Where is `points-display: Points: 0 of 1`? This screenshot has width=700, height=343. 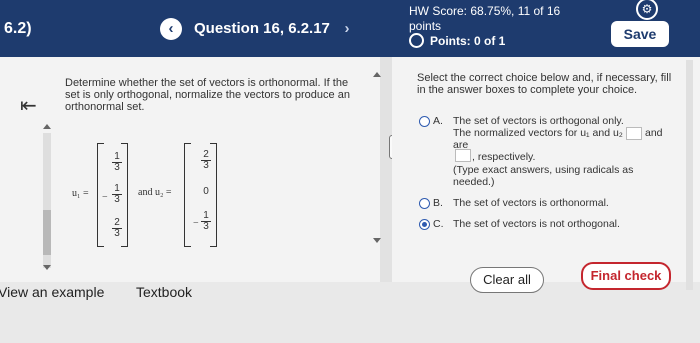 points-display: Points: 0 of 1 is located at coordinates (457, 40).